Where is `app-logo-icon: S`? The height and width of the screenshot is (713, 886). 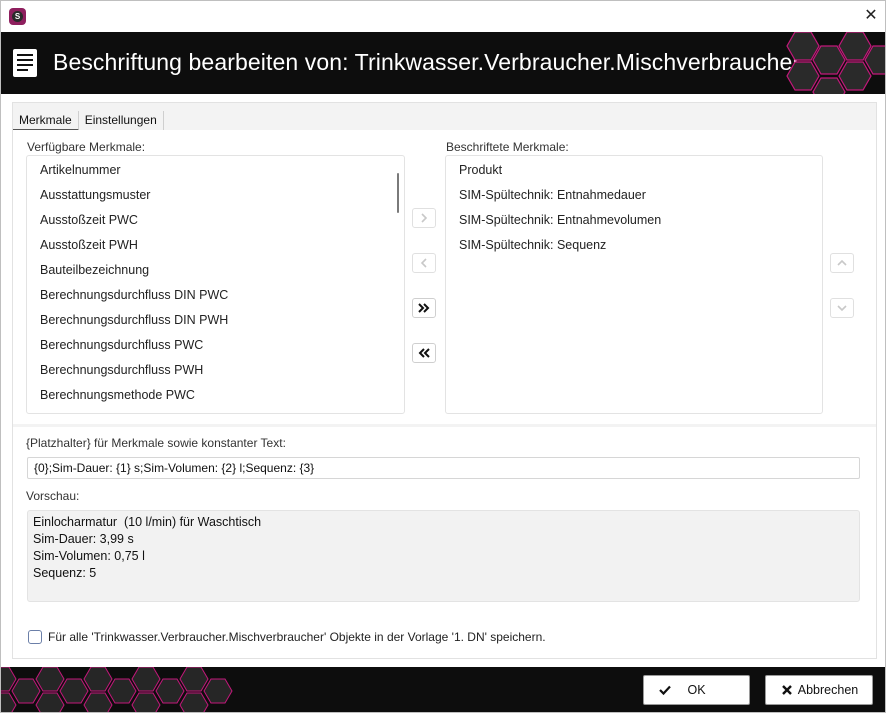 app-logo-icon: S is located at coordinates (17, 16).